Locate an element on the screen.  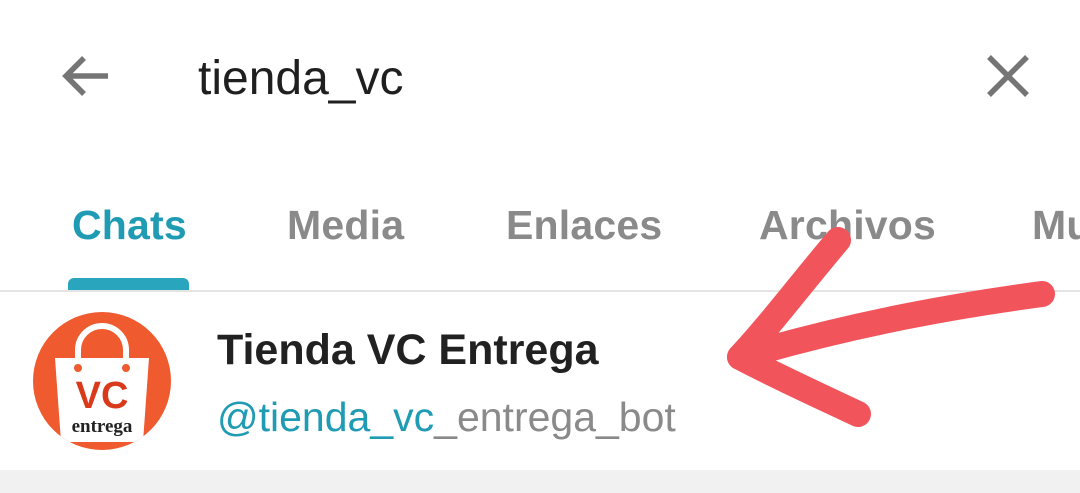
avatar: VC entrega is located at coordinates (102, 381).